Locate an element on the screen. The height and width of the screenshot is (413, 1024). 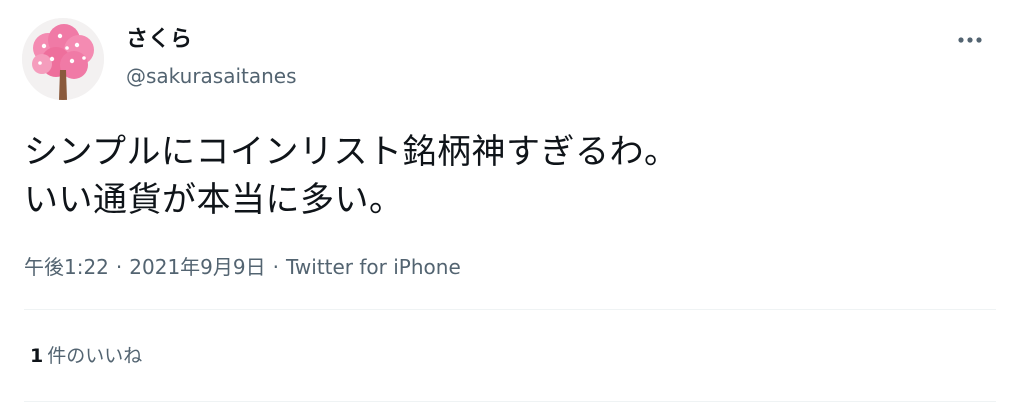
display-name: さくら is located at coordinates (159, 40).